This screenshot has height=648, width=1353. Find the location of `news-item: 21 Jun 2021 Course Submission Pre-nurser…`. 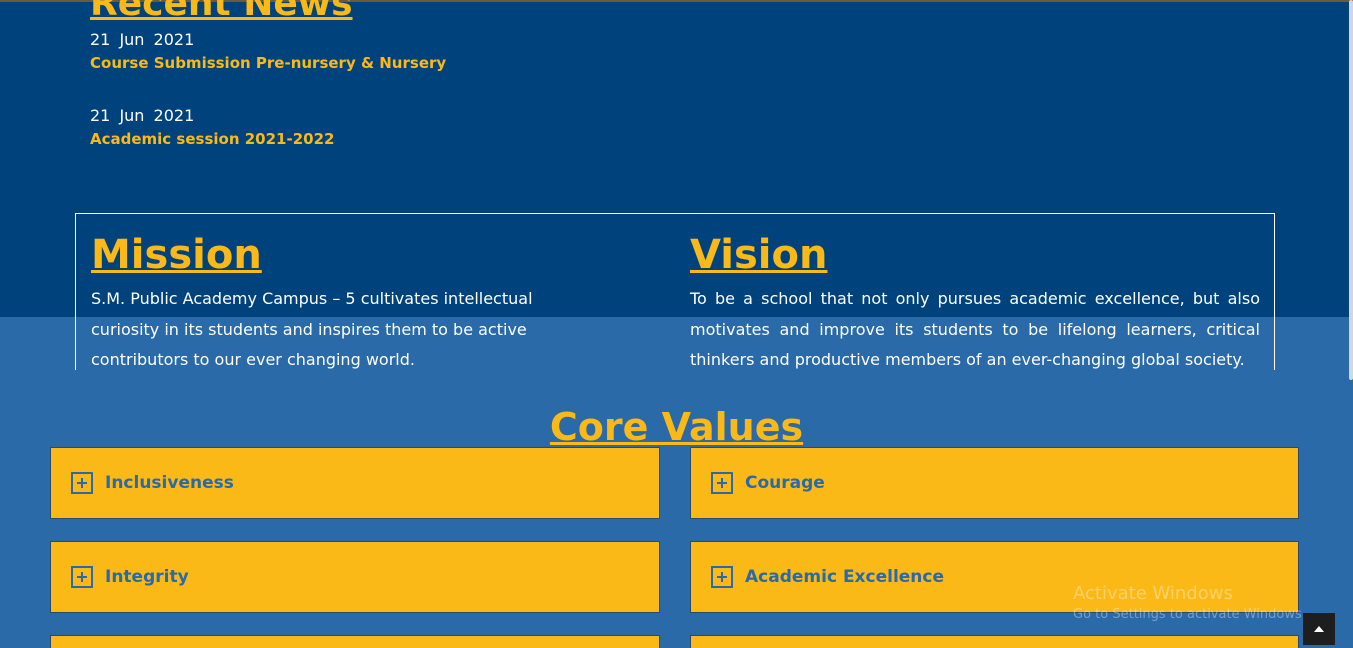

news-item: 21 Jun 2021 Course Submission Pre-nurser… is located at coordinates (268, 51).